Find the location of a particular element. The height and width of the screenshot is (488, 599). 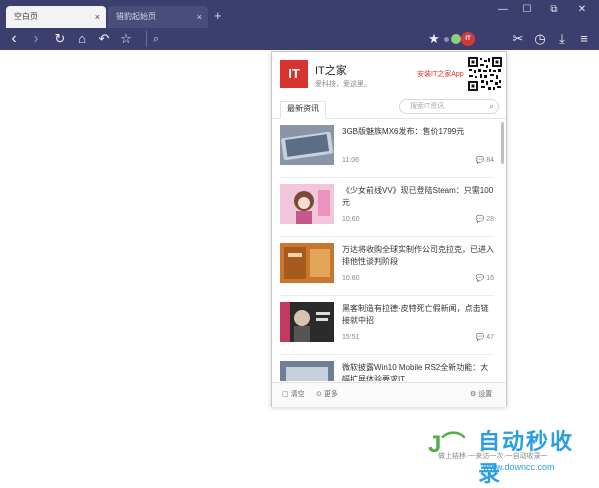

undo-icon: ↶ is located at coordinates (104, 39).